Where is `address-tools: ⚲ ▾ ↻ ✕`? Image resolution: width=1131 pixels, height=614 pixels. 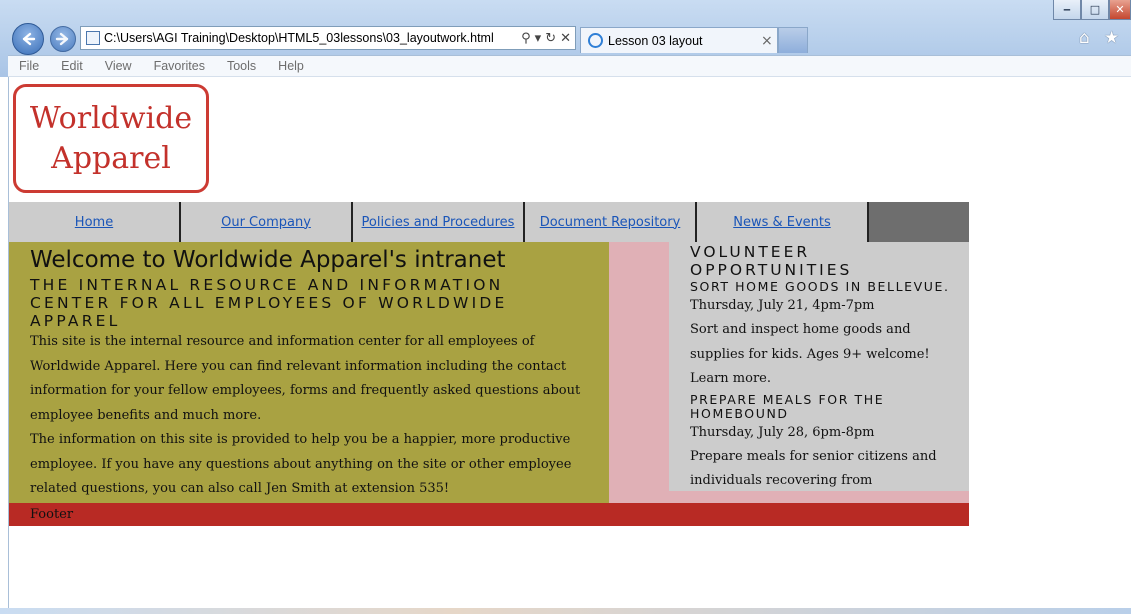 address-tools: ⚲ ▾ ↻ ✕ is located at coordinates (548, 38).